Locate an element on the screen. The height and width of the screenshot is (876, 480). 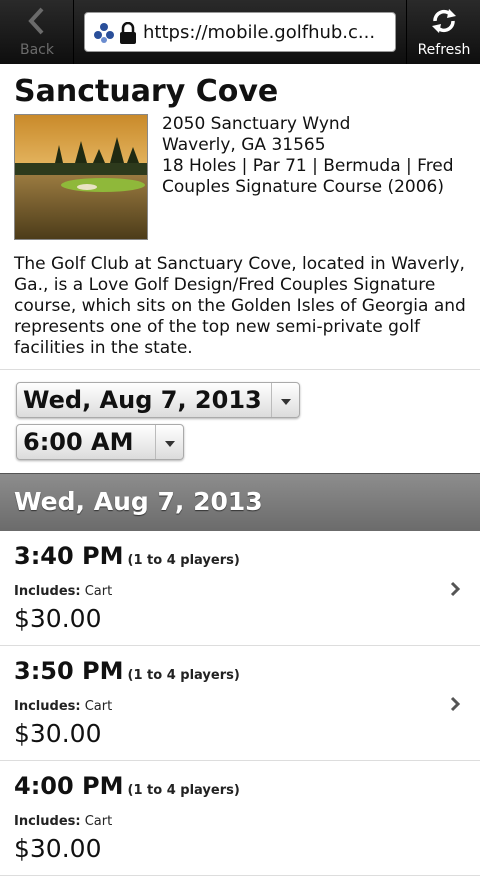
tee-time: 3:50 PM is located at coordinates (69, 671).